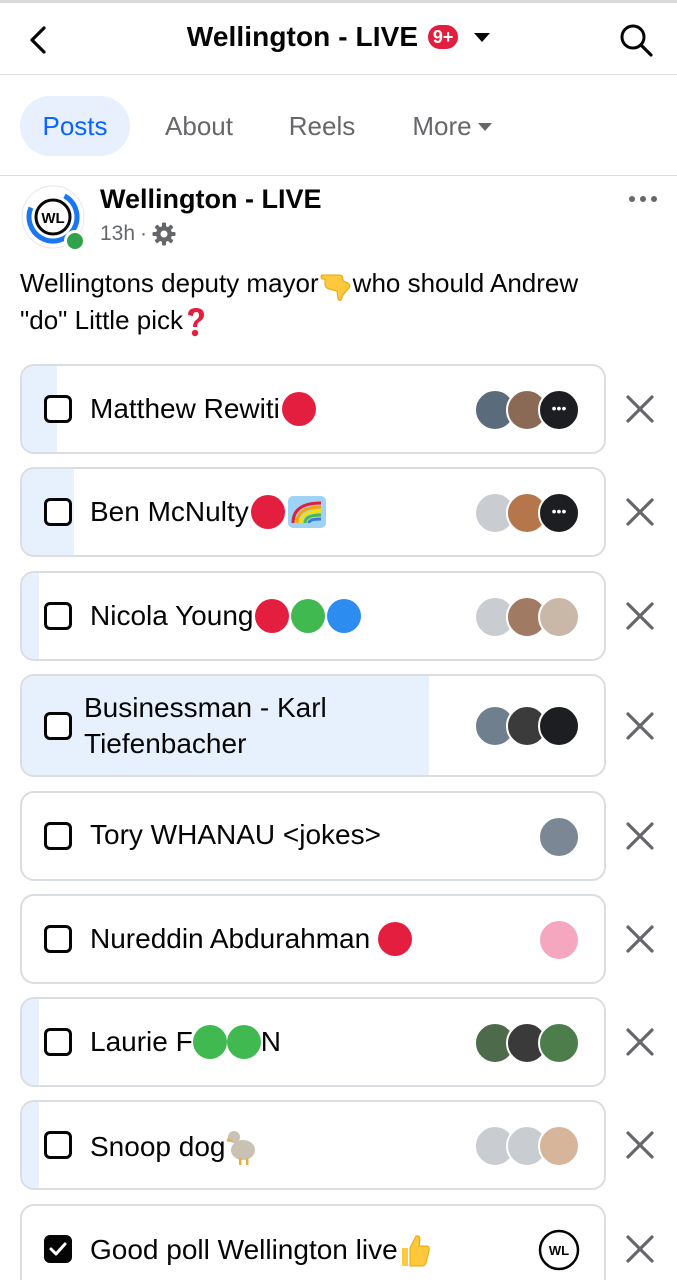  I want to click on poll-option-label: Nicola Young, so click(226, 616).